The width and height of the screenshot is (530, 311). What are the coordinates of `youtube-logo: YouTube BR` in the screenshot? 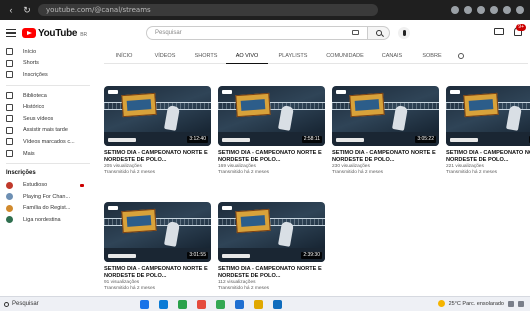 It's located at (54, 33).